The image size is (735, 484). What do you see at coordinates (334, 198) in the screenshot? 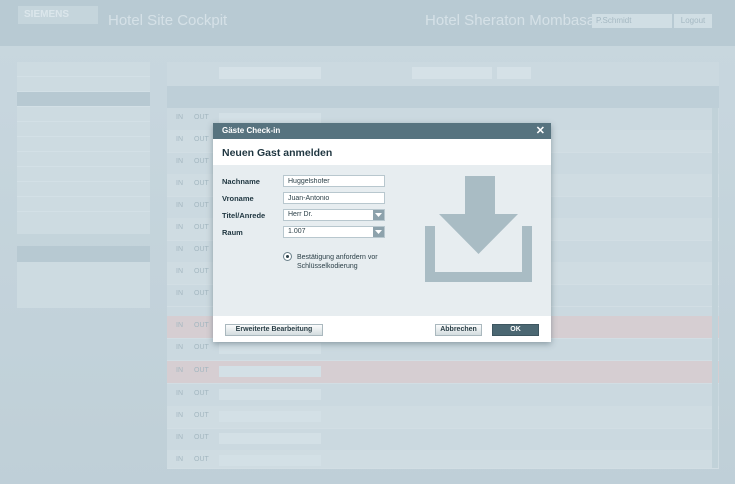
I see `firstname-input` at bounding box center [334, 198].